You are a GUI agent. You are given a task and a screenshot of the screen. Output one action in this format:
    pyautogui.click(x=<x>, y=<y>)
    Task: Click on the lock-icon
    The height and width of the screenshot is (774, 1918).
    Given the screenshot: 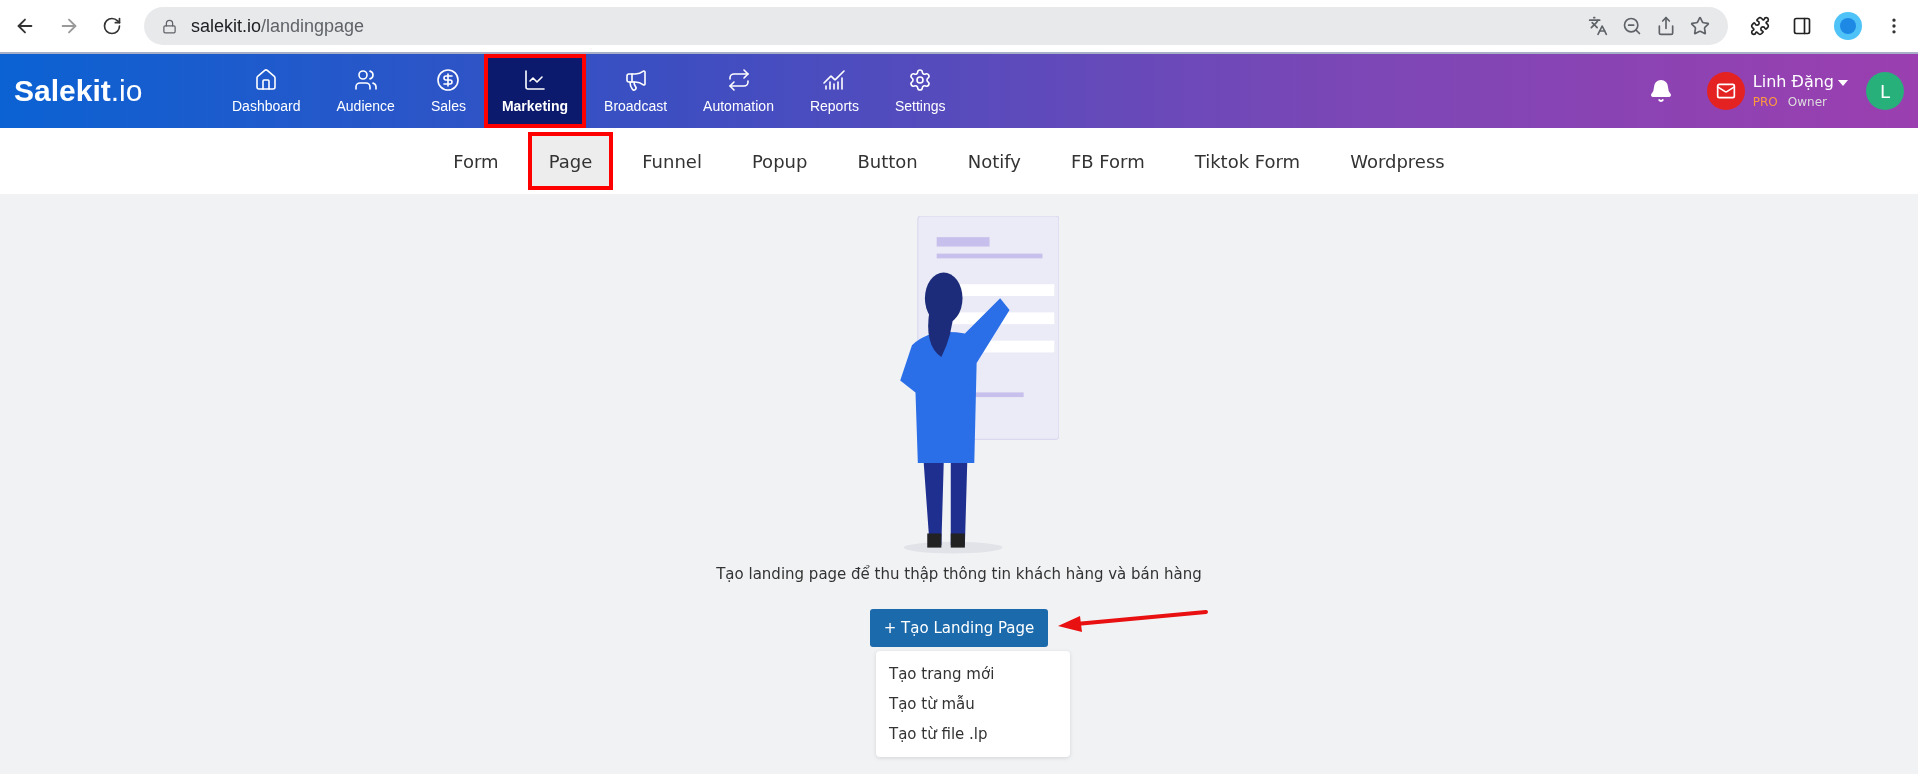 What is the action you would take?
    pyautogui.click(x=169, y=26)
    